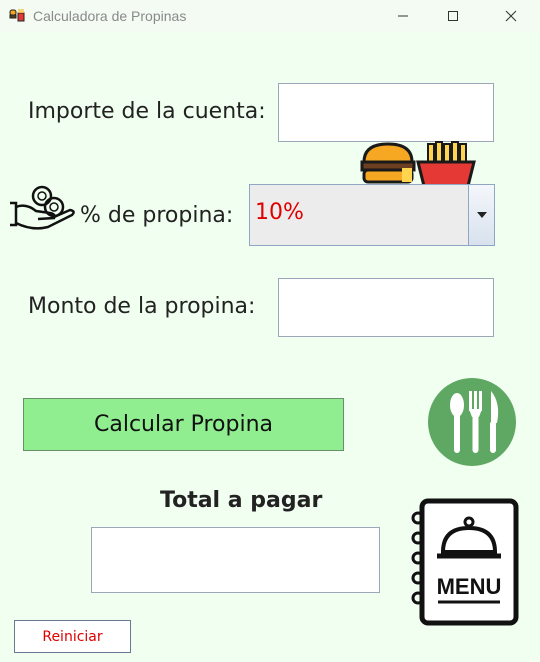  What do you see at coordinates (147, 111) in the screenshot?
I see `bill-amount-label: Importe de la cuenta:` at bounding box center [147, 111].